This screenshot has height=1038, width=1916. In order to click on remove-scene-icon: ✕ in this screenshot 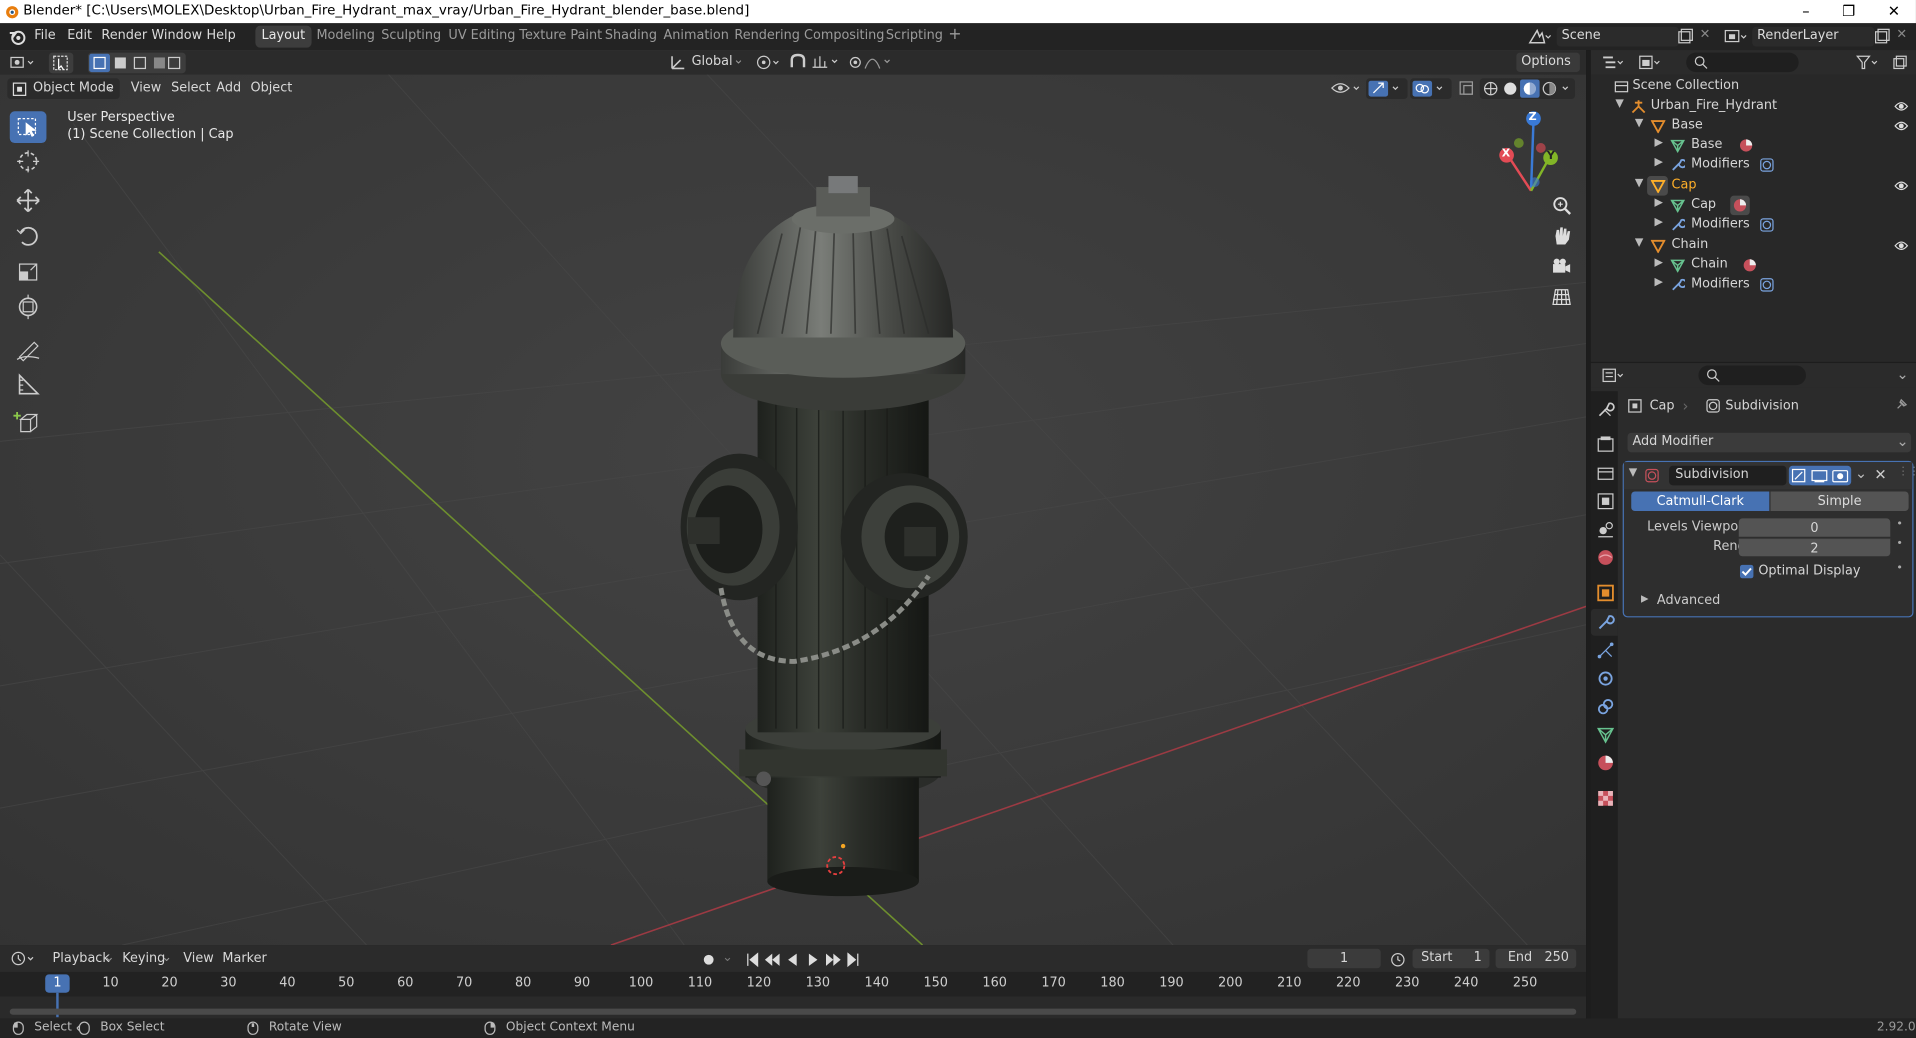, I will do `click(1705, 34)`.